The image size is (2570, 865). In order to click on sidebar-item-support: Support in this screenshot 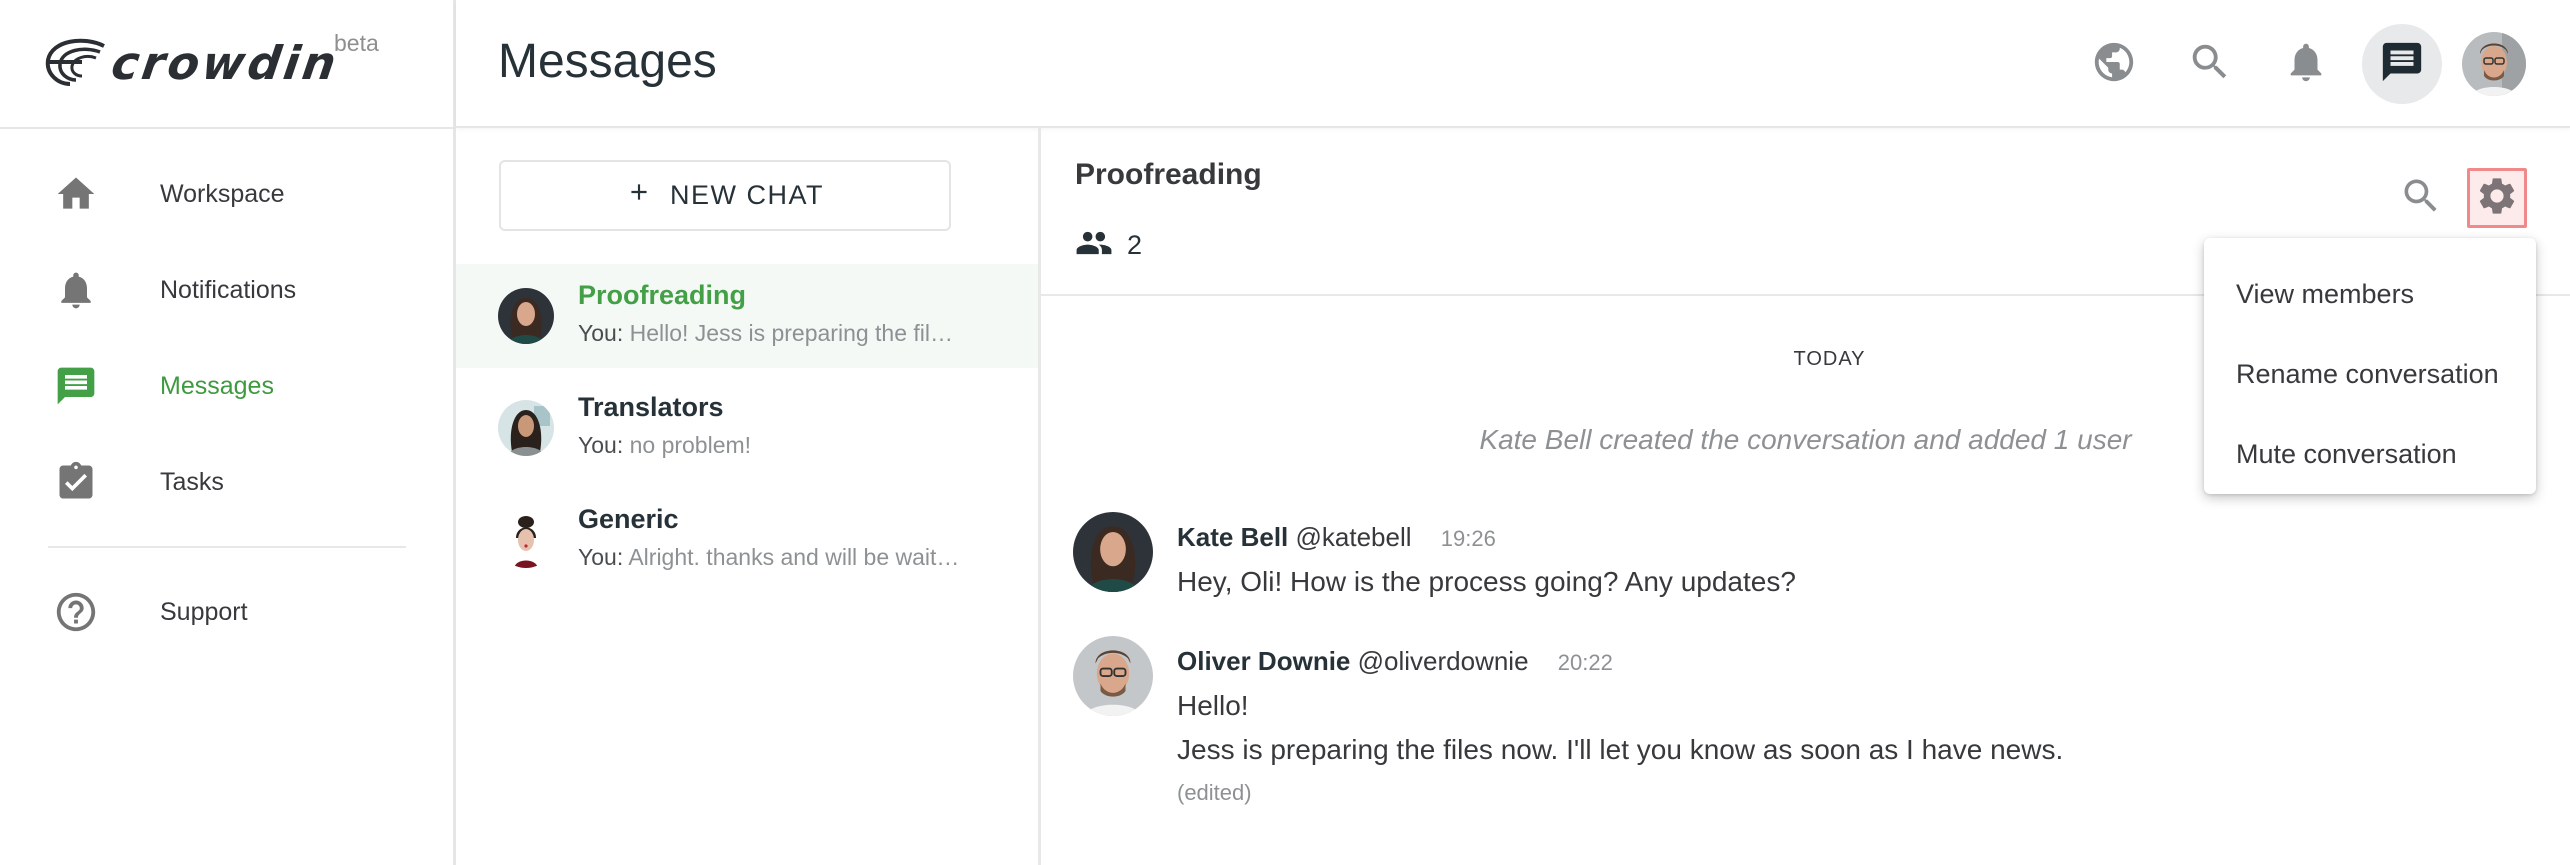, I will do `click(226, 612)`.